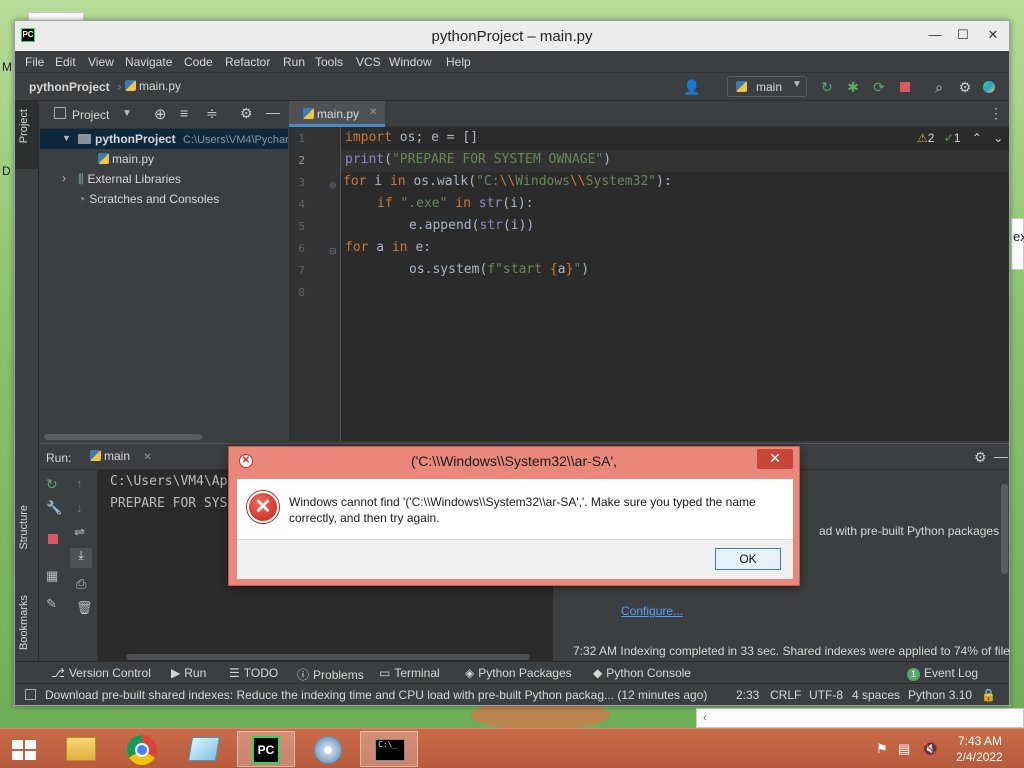 This screenshot has height=768, width=1024. I want to click on tool-tab-bookmarks: Bookmarks, so click(24, 622).